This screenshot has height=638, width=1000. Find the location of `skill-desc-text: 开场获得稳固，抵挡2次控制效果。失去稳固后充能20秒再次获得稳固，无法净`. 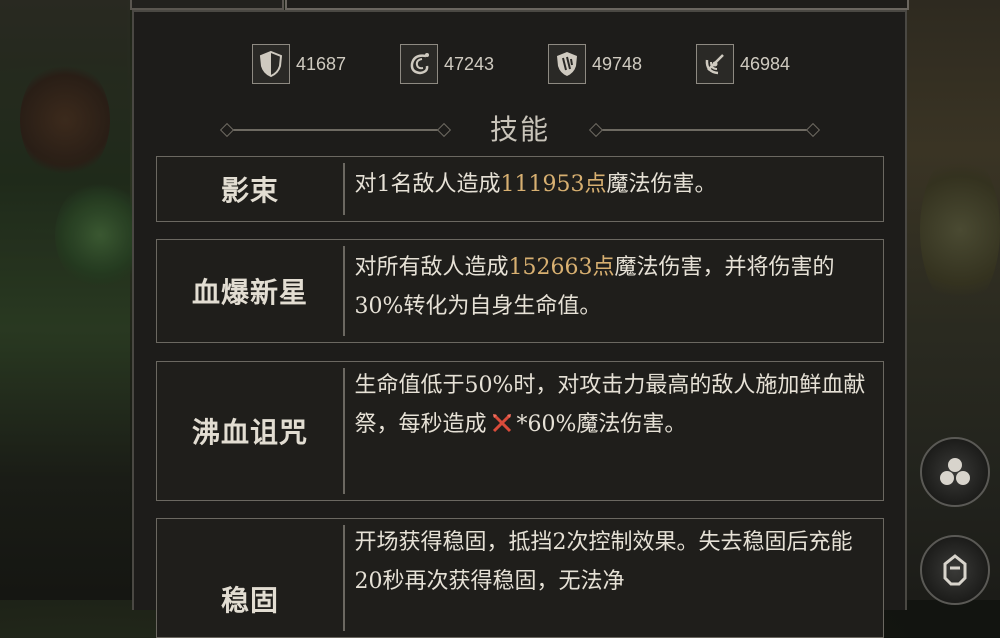

skill-desc-text: 开场获得稳固，抵挡2次控制效果。失去稳固后充能20秒再次获得稳固，无法净 is located at coordinates (603, 562).